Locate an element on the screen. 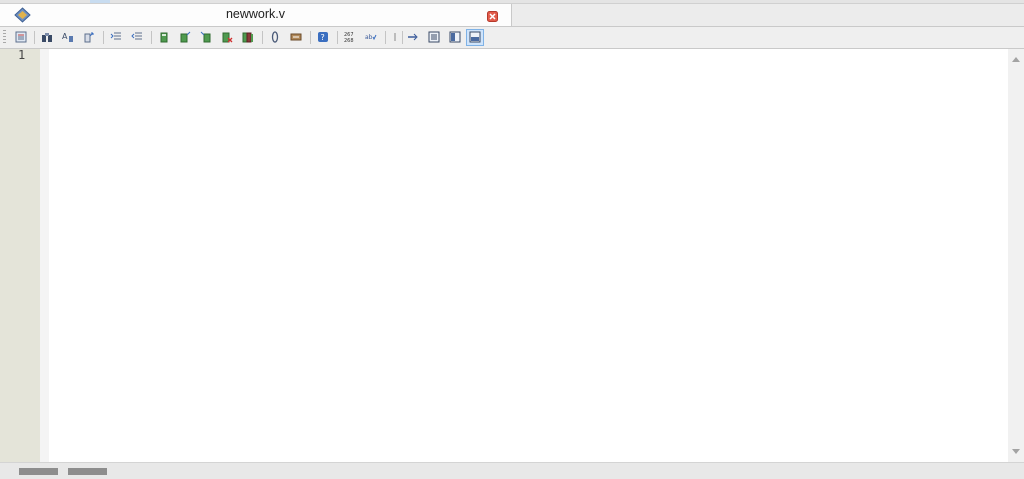  help-icon: ? is located at coordinates (323, 37).